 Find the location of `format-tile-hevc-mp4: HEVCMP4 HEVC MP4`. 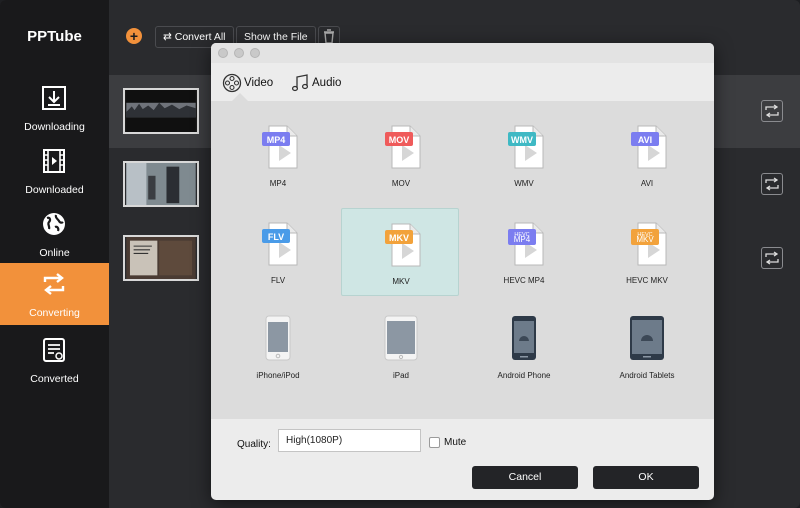

format-tile-hevc-mp4: HEVCMP4 HEVC MP4 is located at coordinates (524, 252).